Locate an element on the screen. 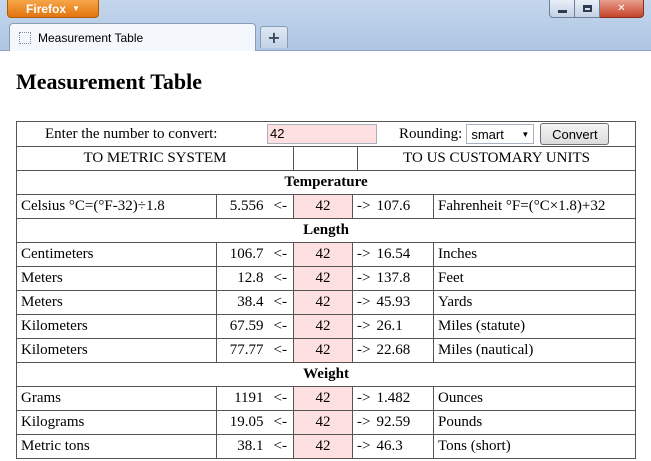 The height and width of the screenshot is (461, 651). us-value: 22.68 is located at coordinates (393, 350).